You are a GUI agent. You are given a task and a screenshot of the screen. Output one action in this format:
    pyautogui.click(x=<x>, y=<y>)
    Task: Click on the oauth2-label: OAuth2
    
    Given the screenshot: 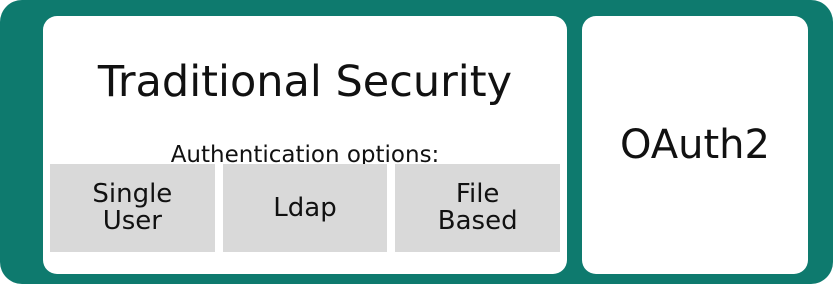 What is the action you would take?
    pyautogui.click(x=695, y=145)
    